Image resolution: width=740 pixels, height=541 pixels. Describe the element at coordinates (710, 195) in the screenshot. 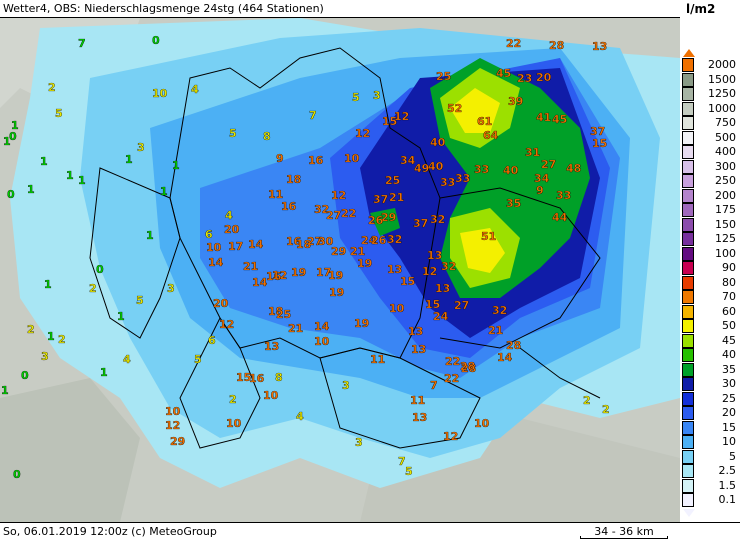

I see `legend-row: 200` at that location.